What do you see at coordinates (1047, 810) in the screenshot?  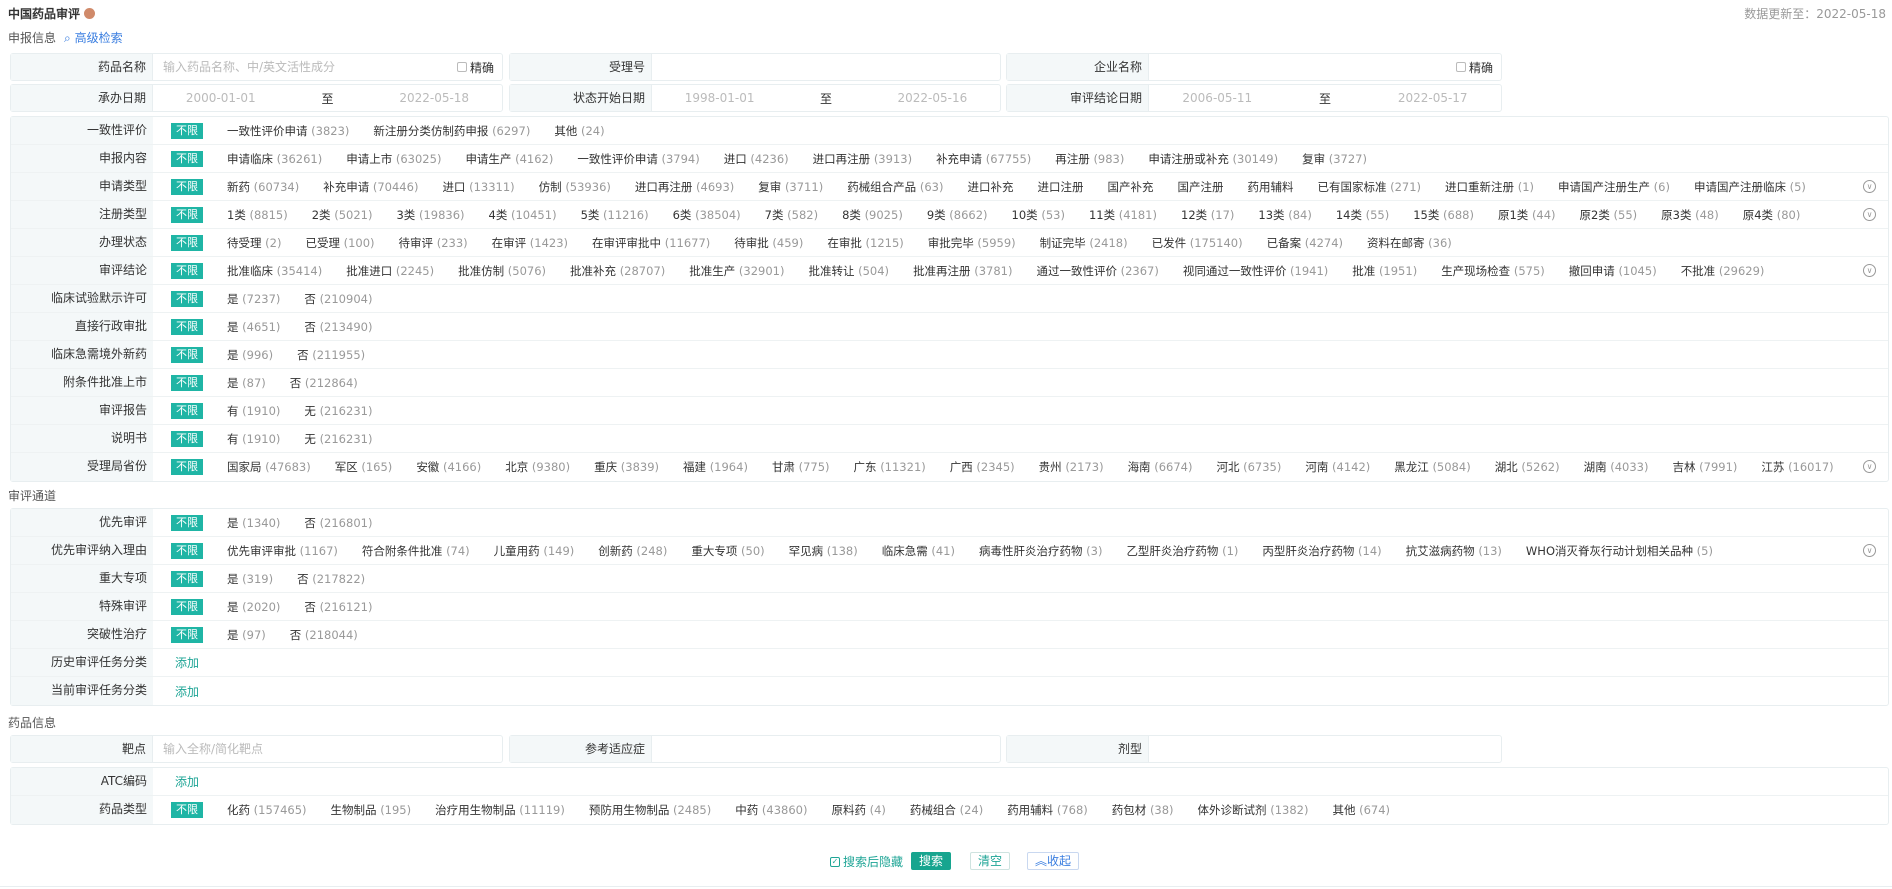 I see `filter-option: 药用辅料 (768)` at bounding box center [1047, 810].